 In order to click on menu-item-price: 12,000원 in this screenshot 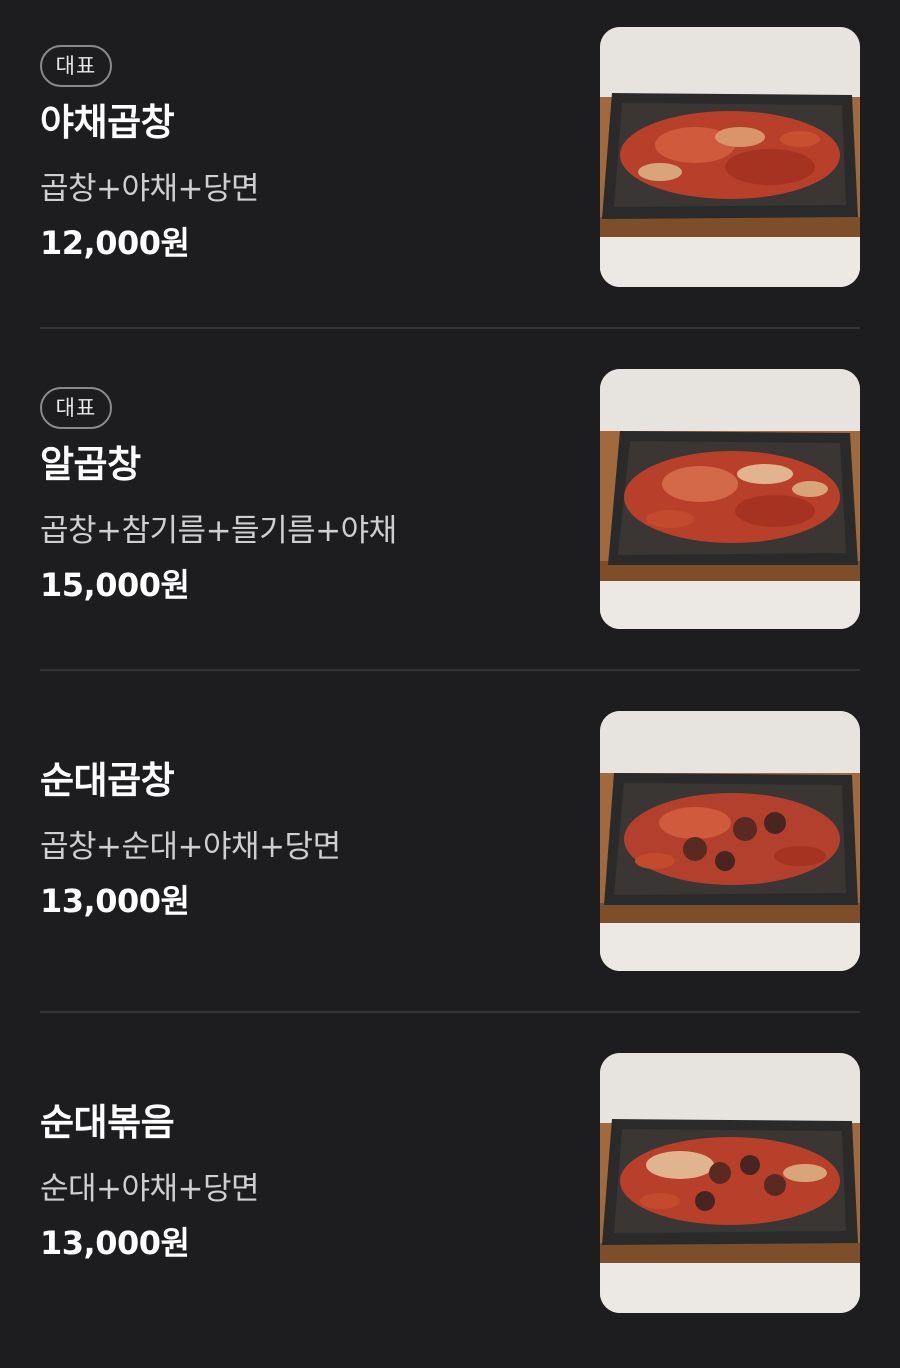, I will do `click(115, 243)`.